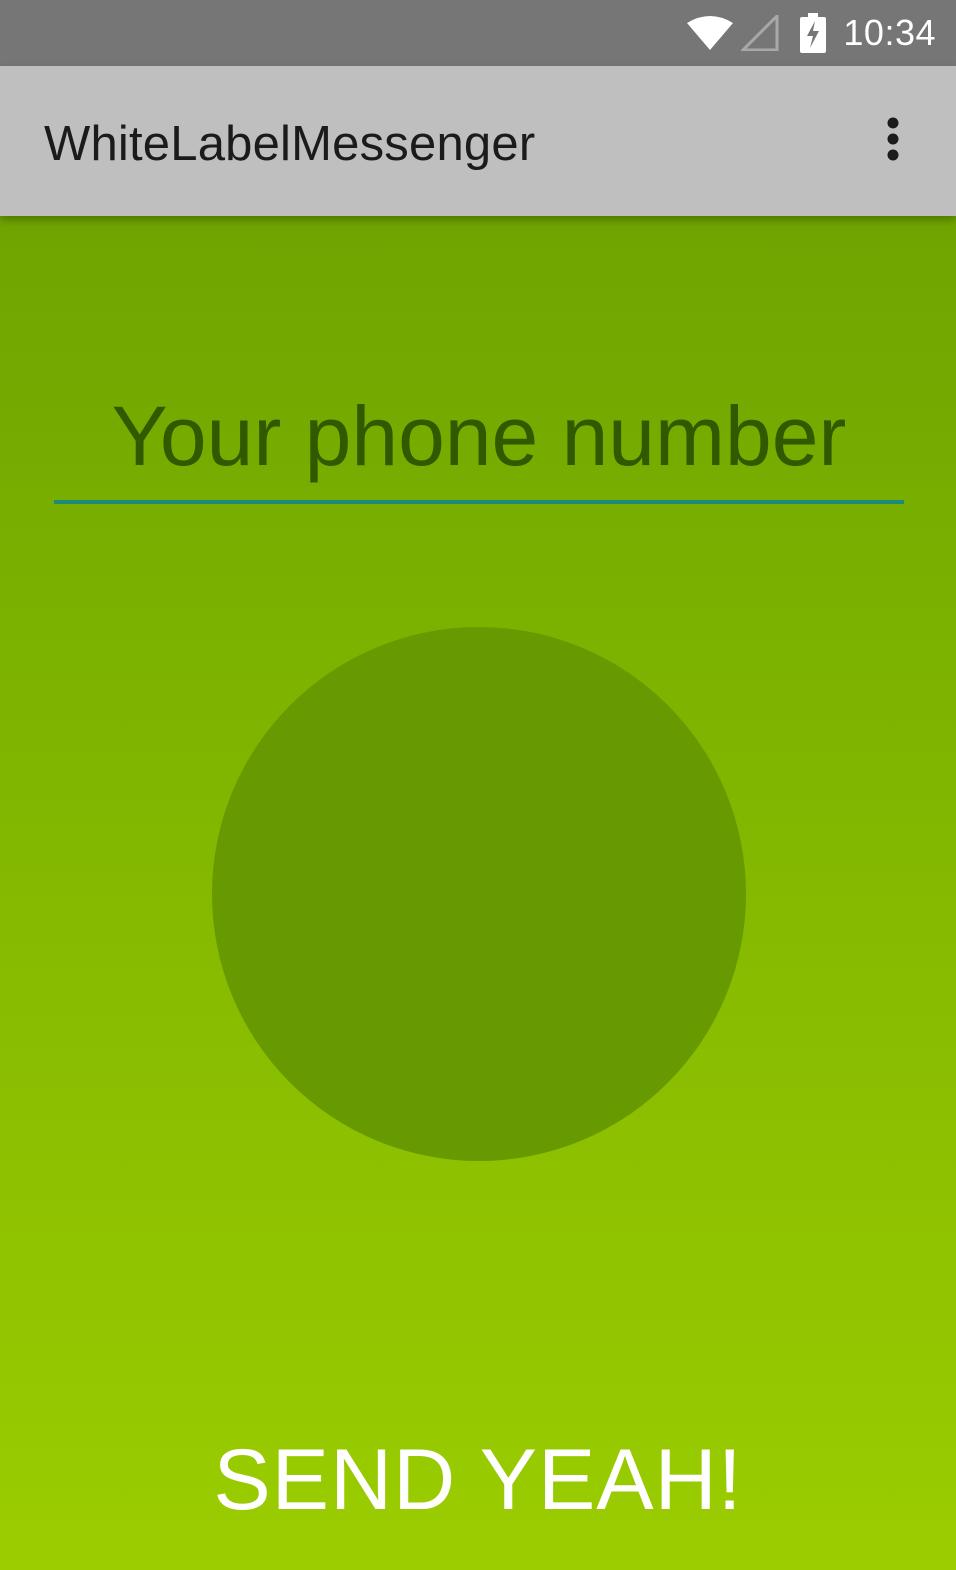 Image resolution: width=956 pixels, height=1570 pixels. I want to click on phone-number-field, so click(479, 439).